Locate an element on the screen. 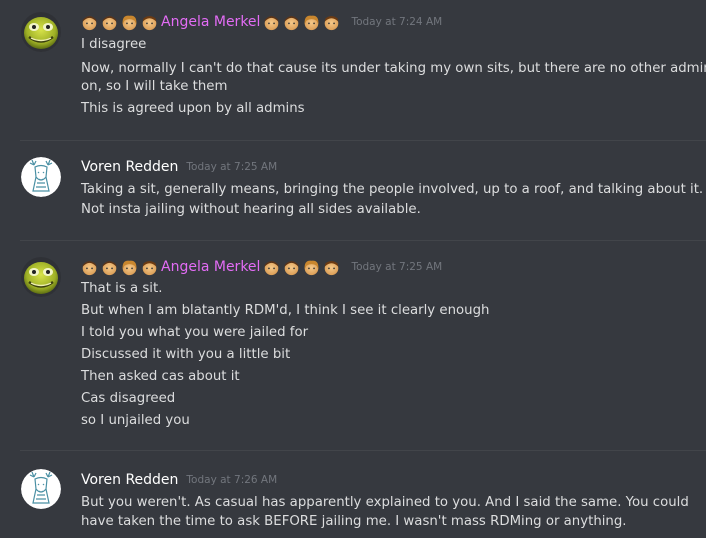 The height and width of the screenshot is (538, 706). message-line: This is agreed upon by all admins is located at coordinates (193, 108).